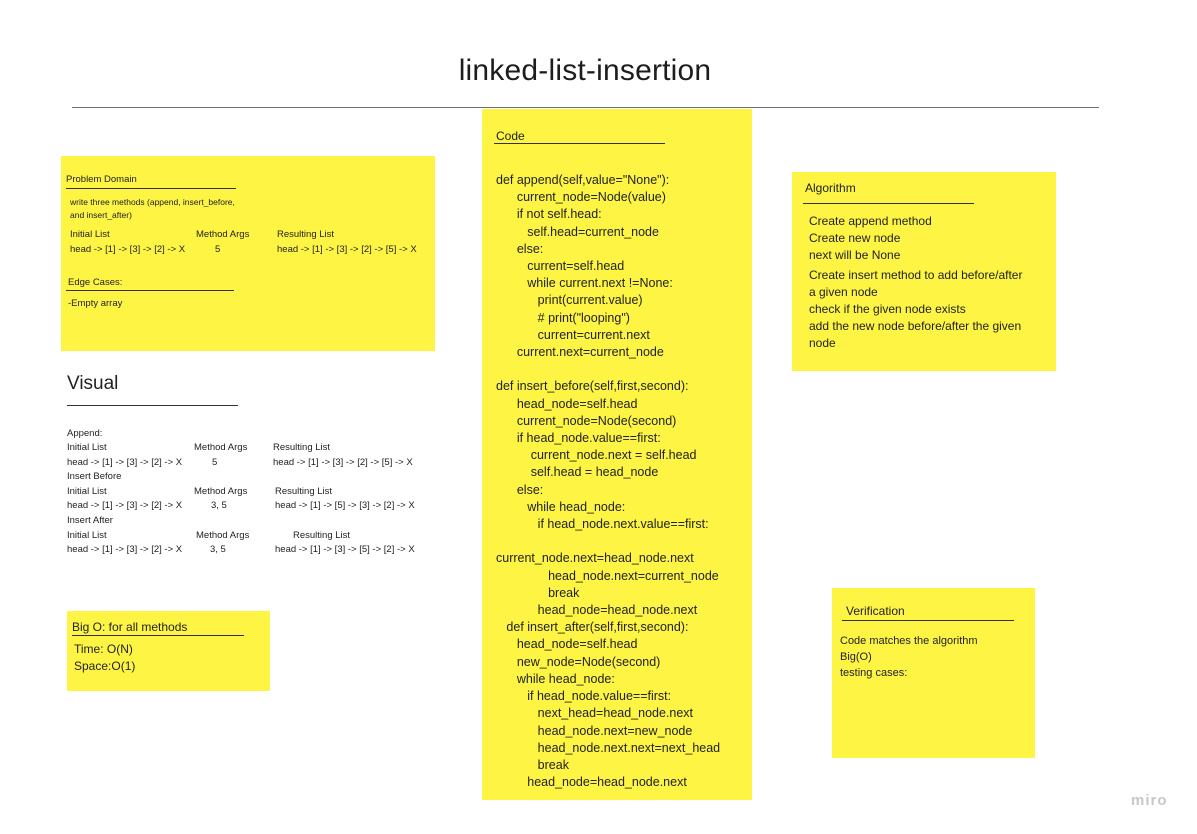  What do you see at coordinates (94, 476) in the screenshot?
I see `visual-before-label: Insert Before` at bounding box center [94, 476].